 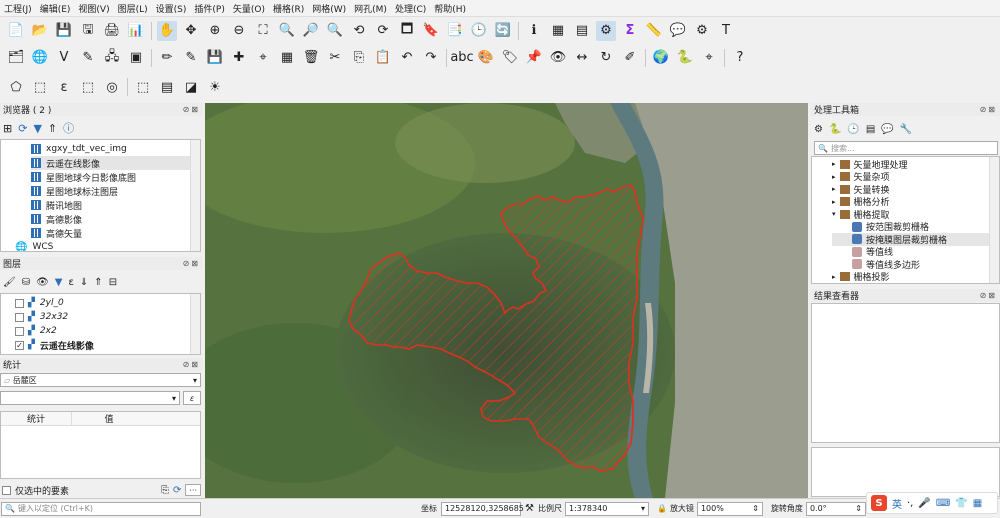 I want to click on menu-item: 栅格(R), so click(x=288, y=8).